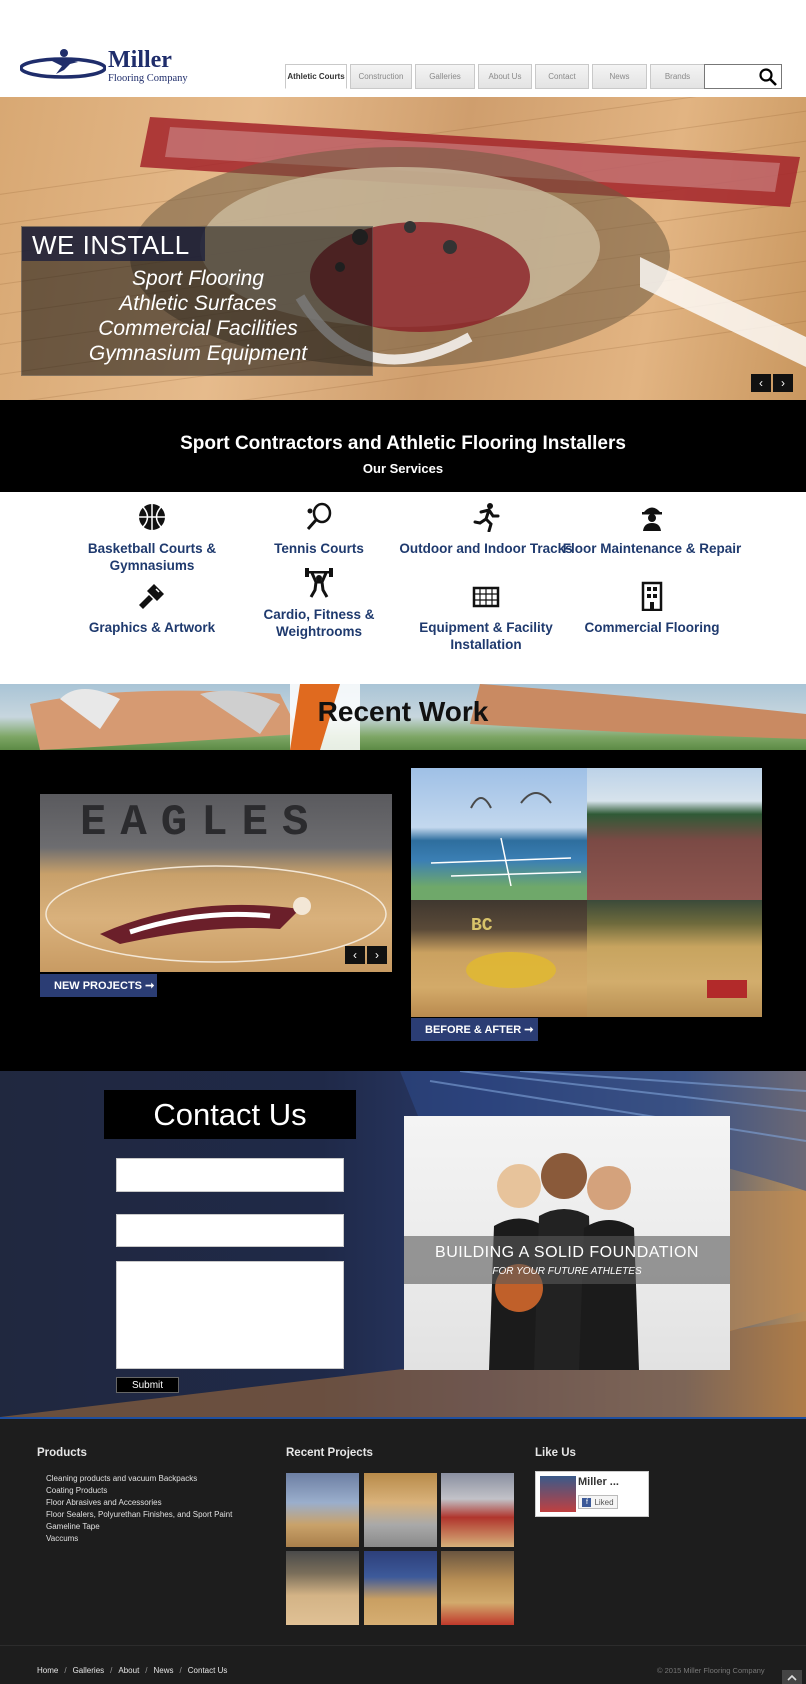 The height and width of the screenshot is (1684, 806). Describe the element at coordinates (674, 958) in the screenshot. I see `gym-floor-after-image` at that location.